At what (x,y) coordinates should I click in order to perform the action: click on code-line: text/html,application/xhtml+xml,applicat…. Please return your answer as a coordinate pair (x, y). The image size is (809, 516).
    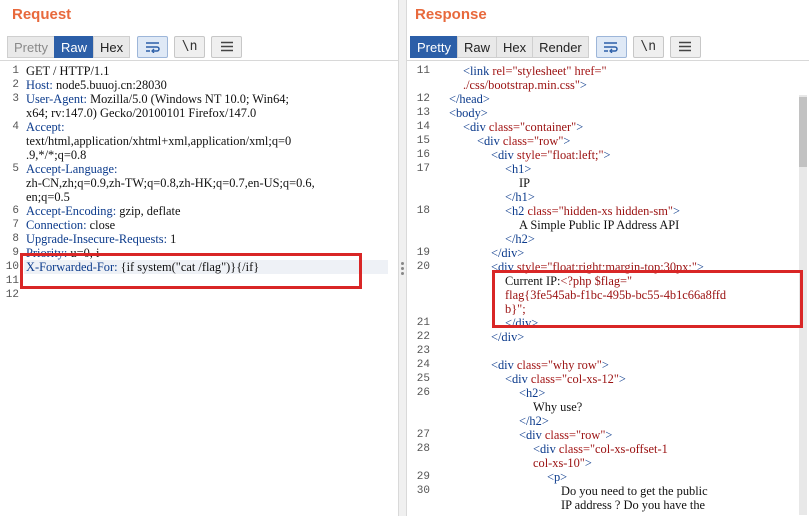
    Looking at the image, I should click on (158, 141).